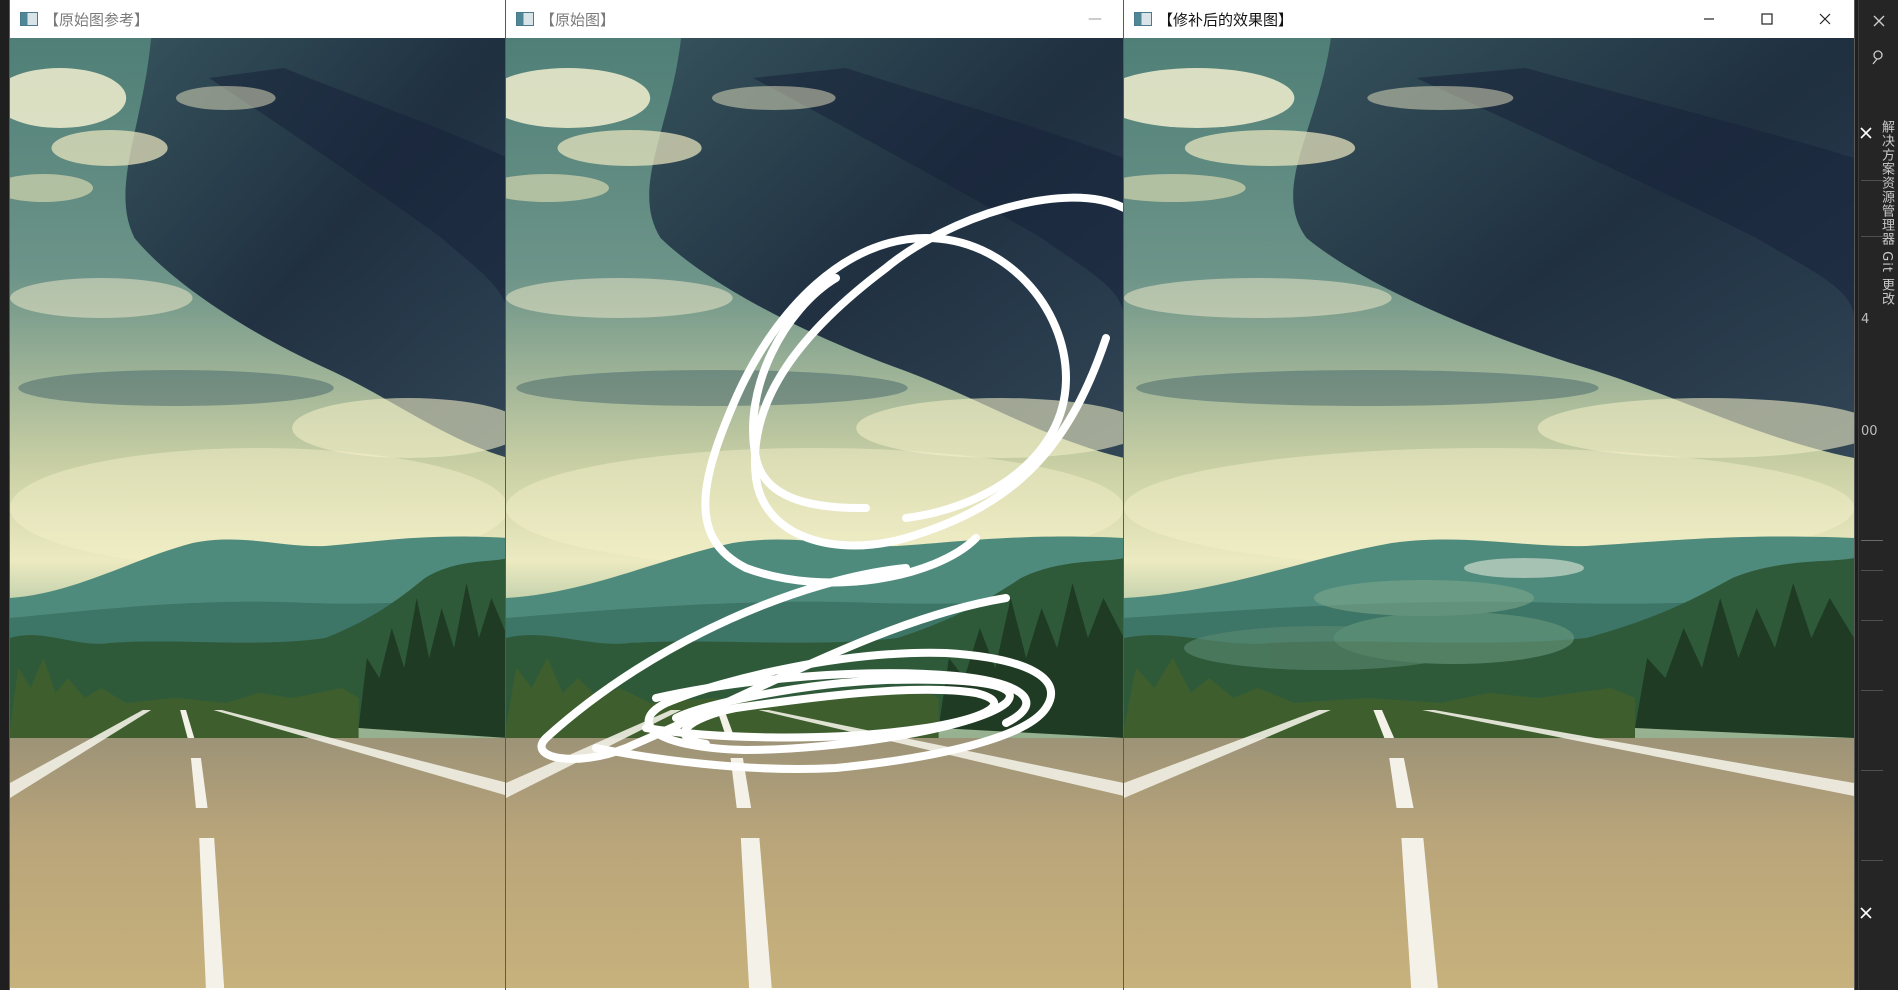 The width and height of the screenshot is (1898, 990). I want to click on minimize-icon: —, so click(1095, 19).